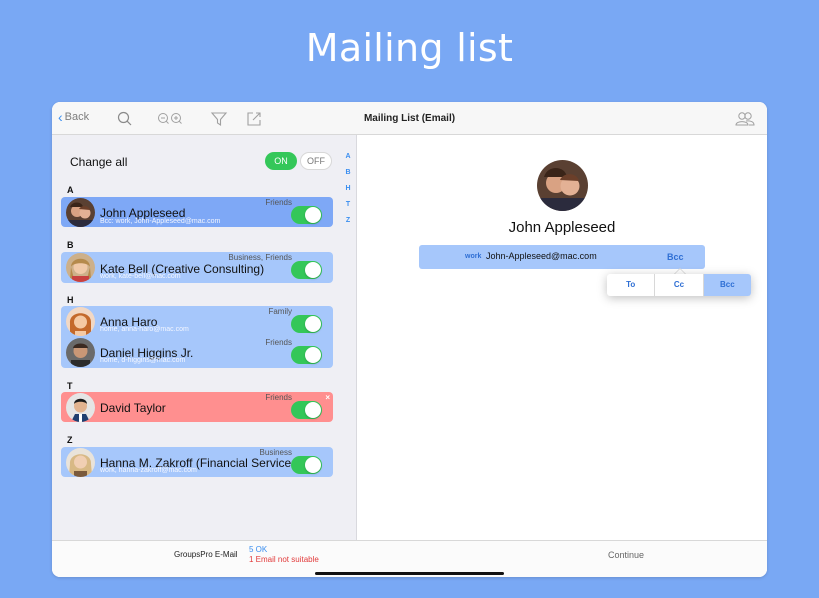 This screenshot has width=819, height=598. What do you see at coordinates (70, 386) in the screenshot?
I see `section-header: T` at bounding box center [70, 386].